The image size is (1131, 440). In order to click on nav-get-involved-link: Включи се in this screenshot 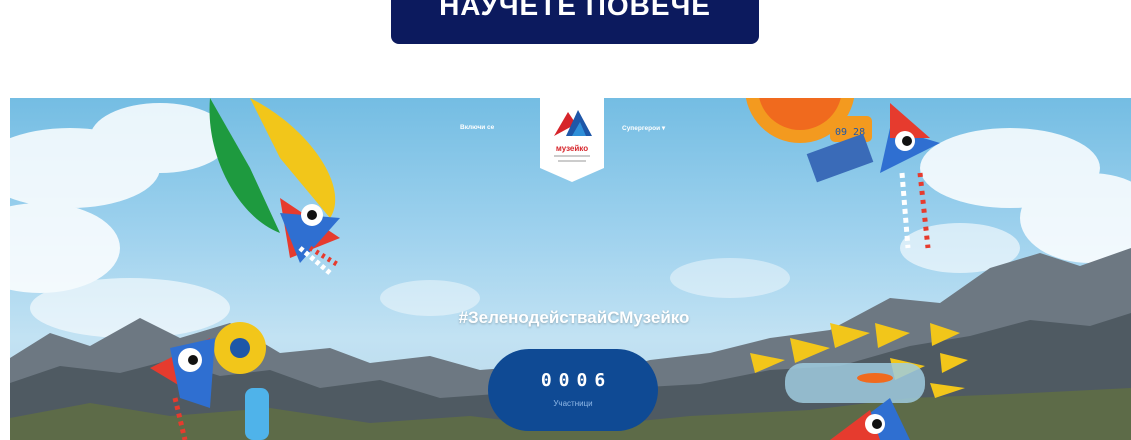, I will do `click(477, 127)`.